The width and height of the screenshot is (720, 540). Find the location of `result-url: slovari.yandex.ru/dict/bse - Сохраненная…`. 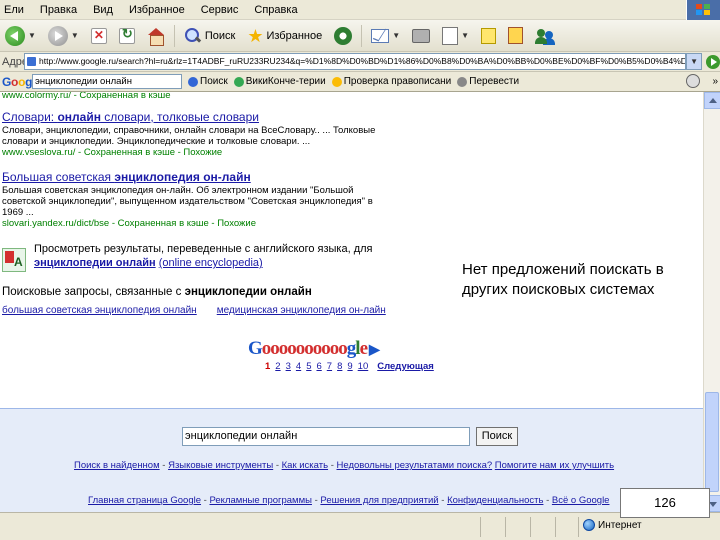

result-url: slovari.yandex.ru/dict/bse - Сохраненная… is located at coordinates (202, 223).